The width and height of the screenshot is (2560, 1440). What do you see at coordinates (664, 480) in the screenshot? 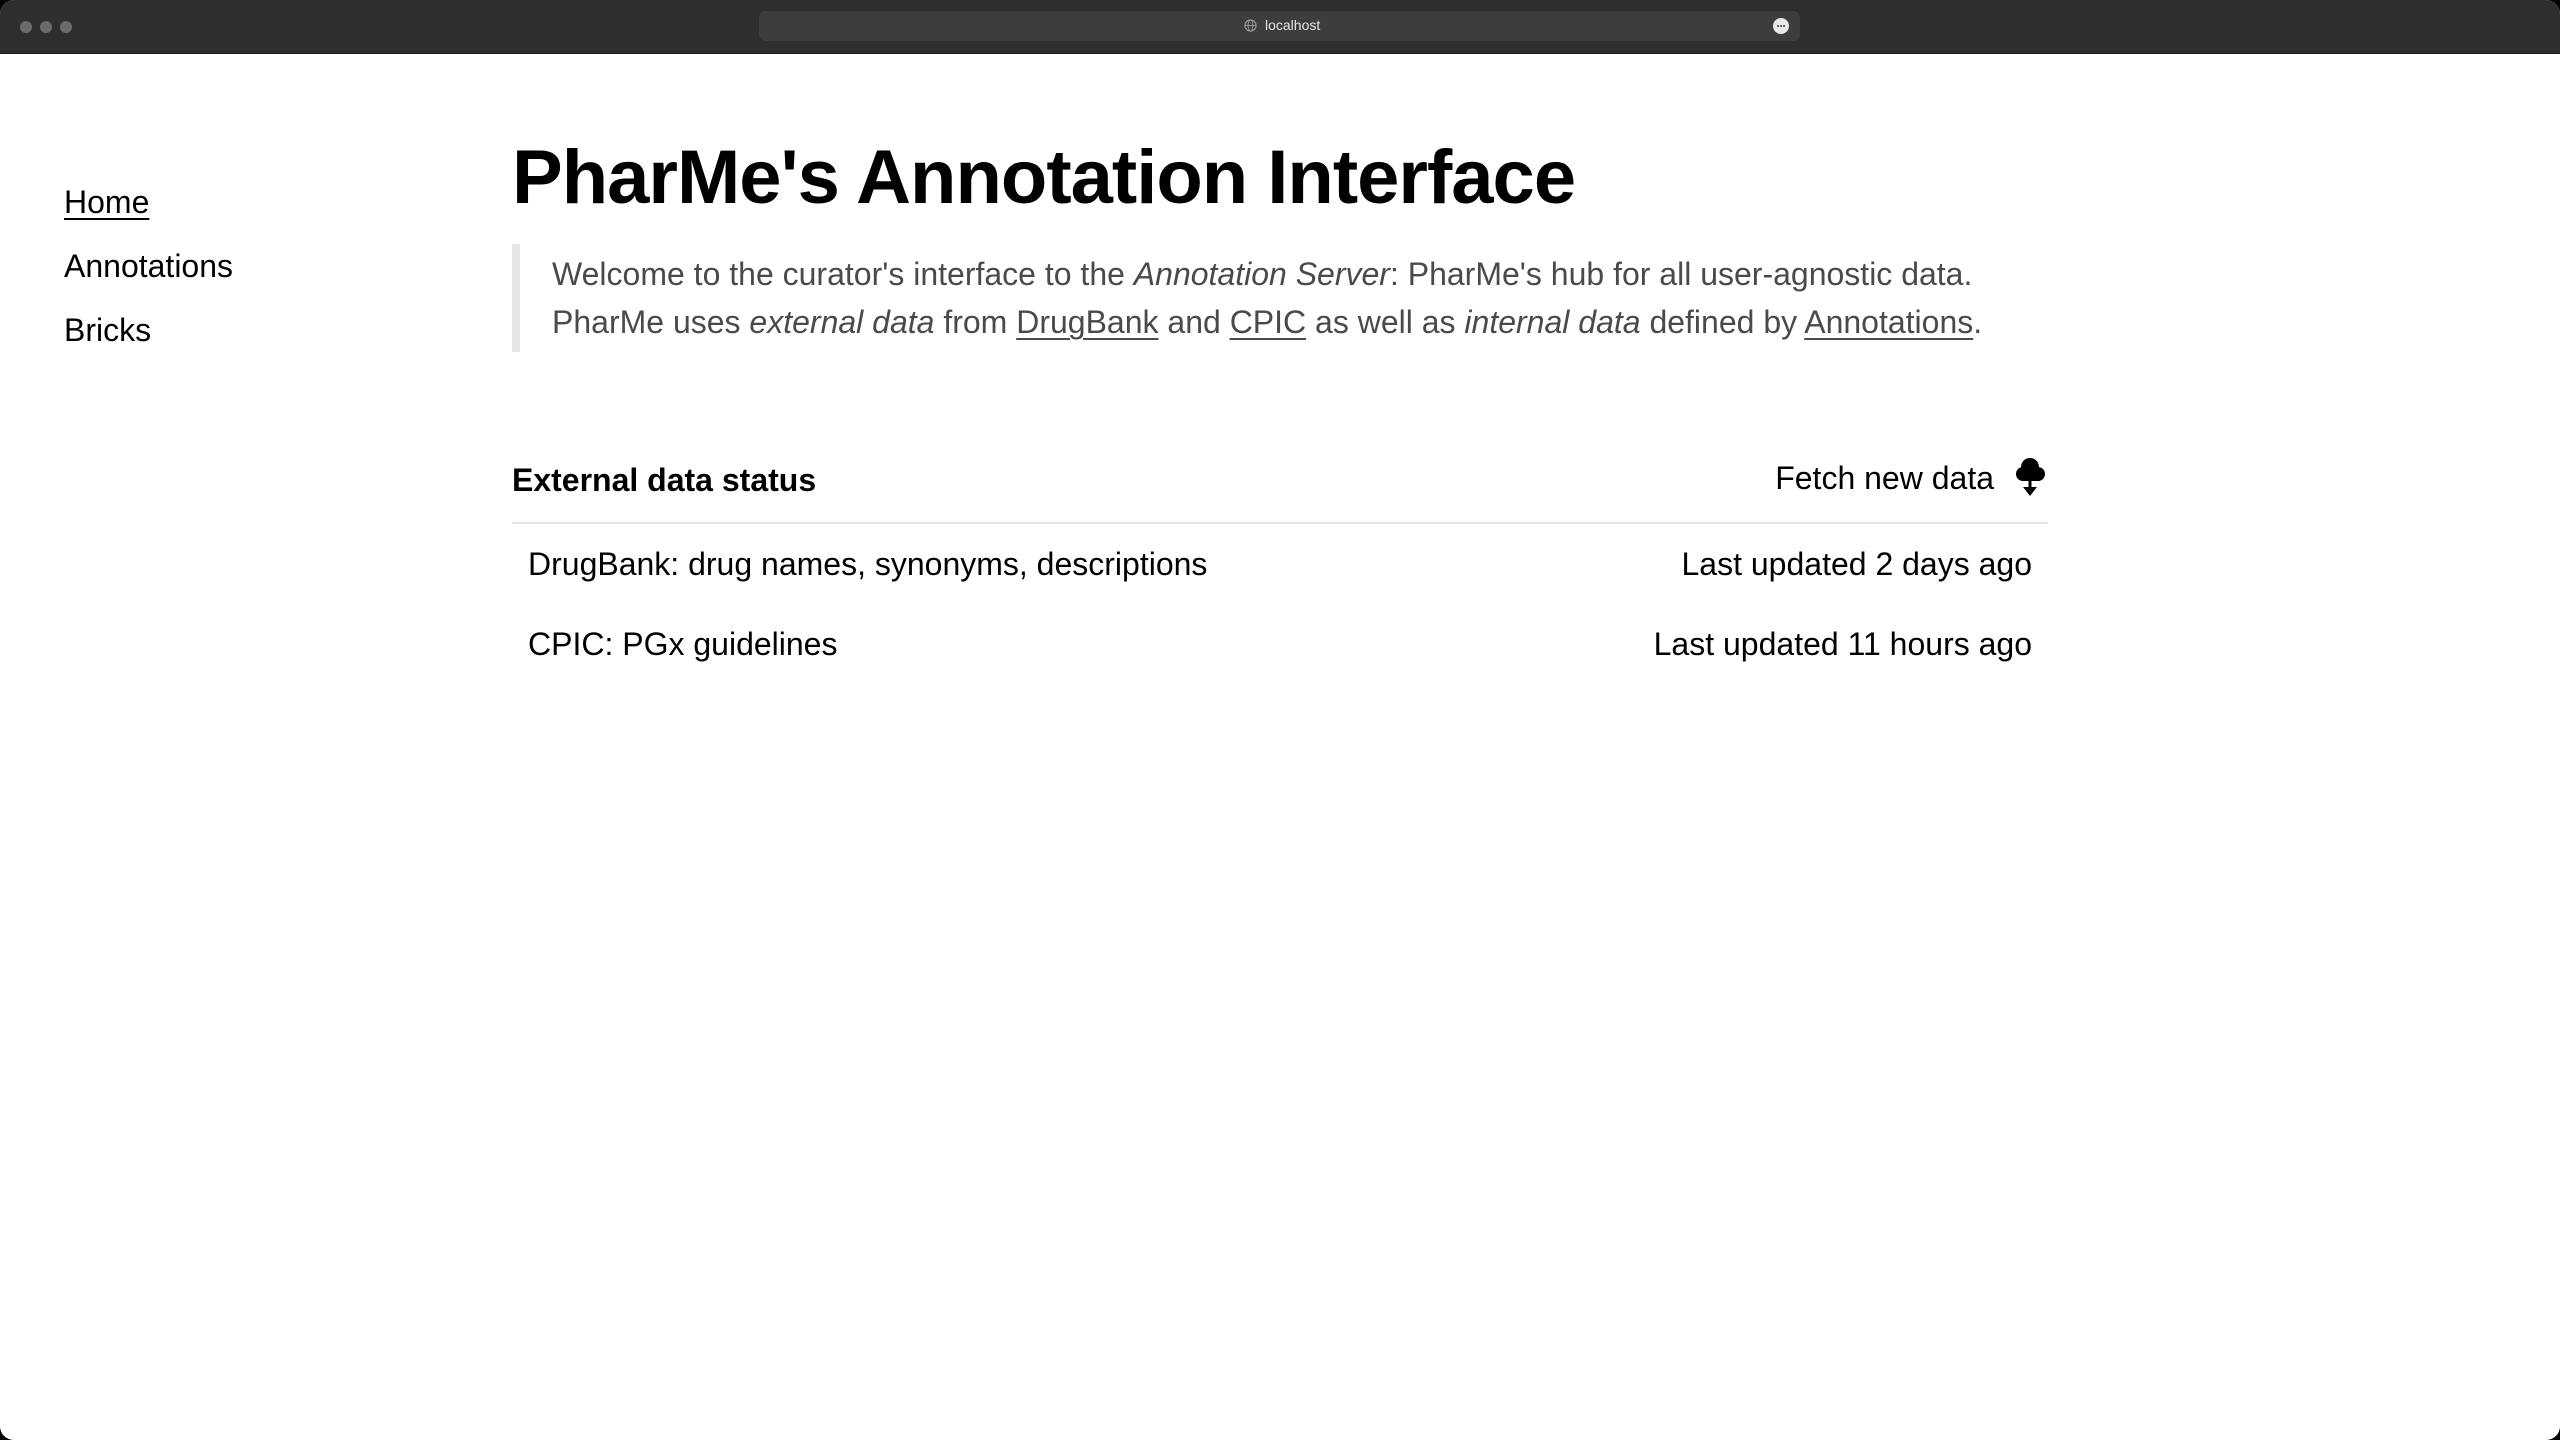
I see `section-title: External data status` at bounding box center [664, 480].